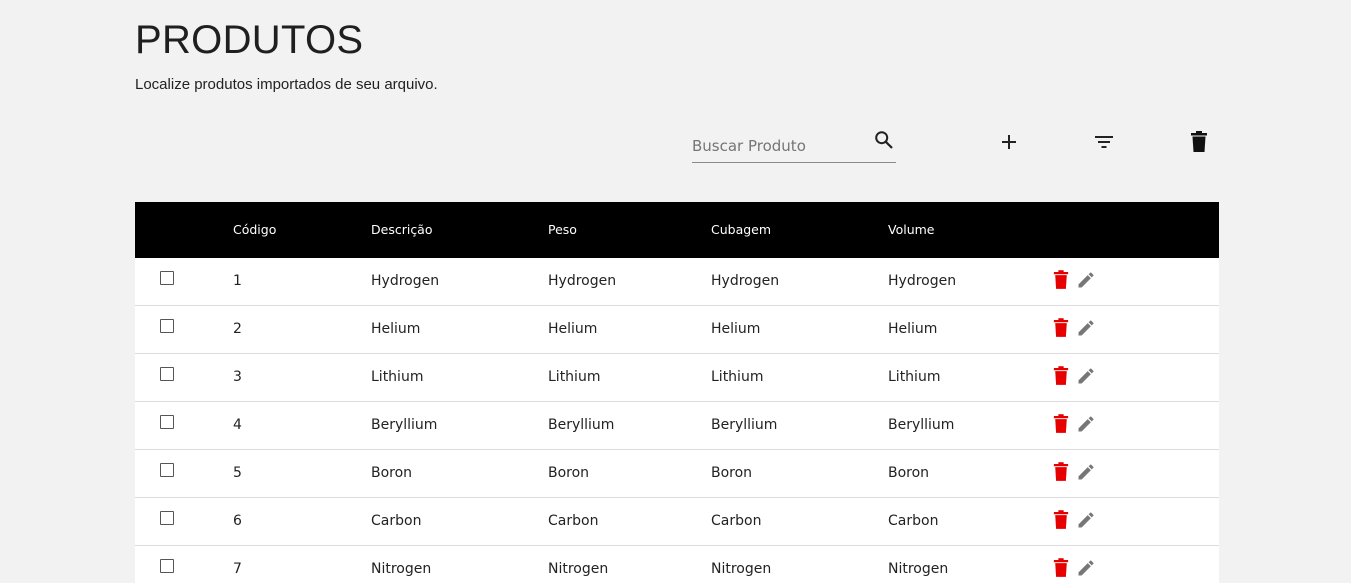 This screenshot has height=583, width=1351. What do you see at coordinates (254, 229) in the screenshot?
I see `column-header-codigo: Código` at bounding box center [254, 229].